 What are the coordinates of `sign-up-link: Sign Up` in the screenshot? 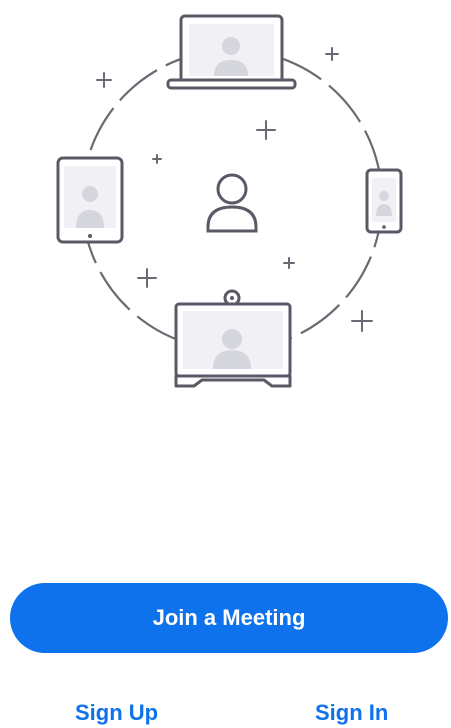 It's located at (116, 713).